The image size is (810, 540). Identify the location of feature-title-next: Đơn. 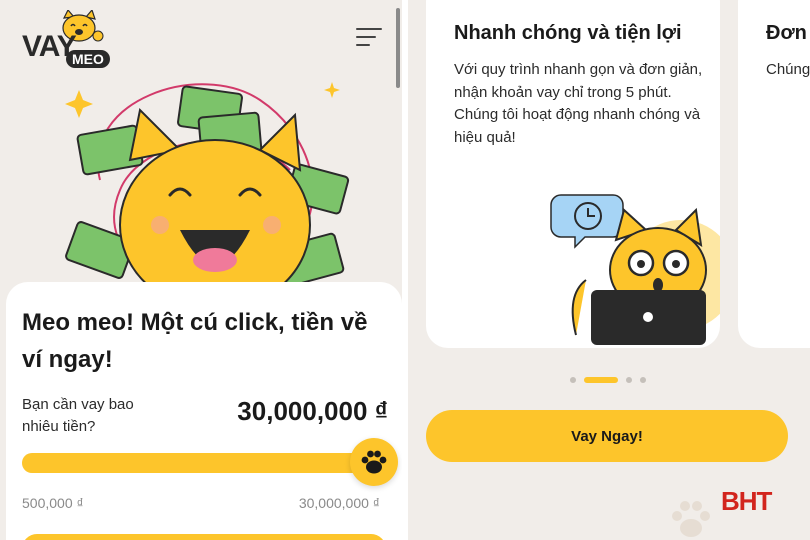
(786, 33).